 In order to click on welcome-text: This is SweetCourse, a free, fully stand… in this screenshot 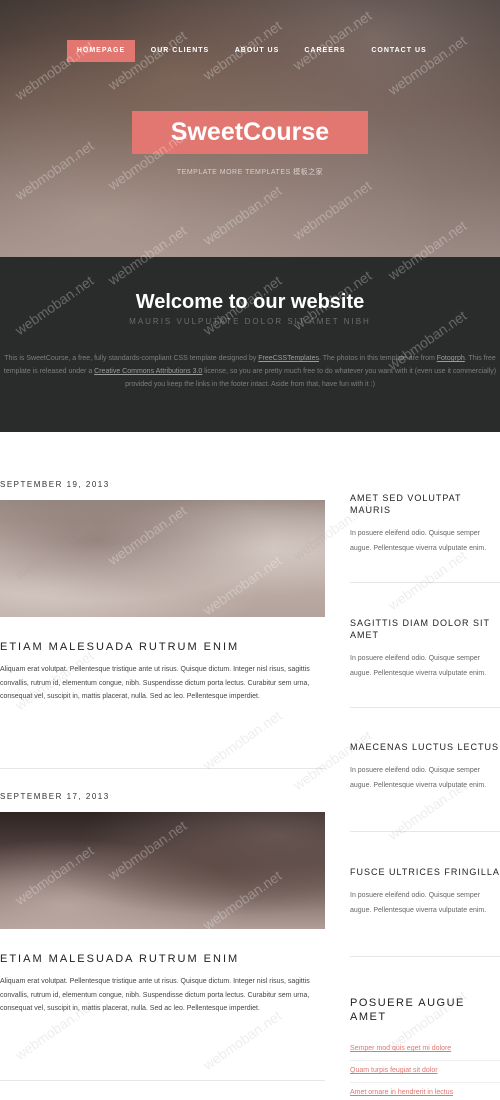, I will do `click(250, 371)`.